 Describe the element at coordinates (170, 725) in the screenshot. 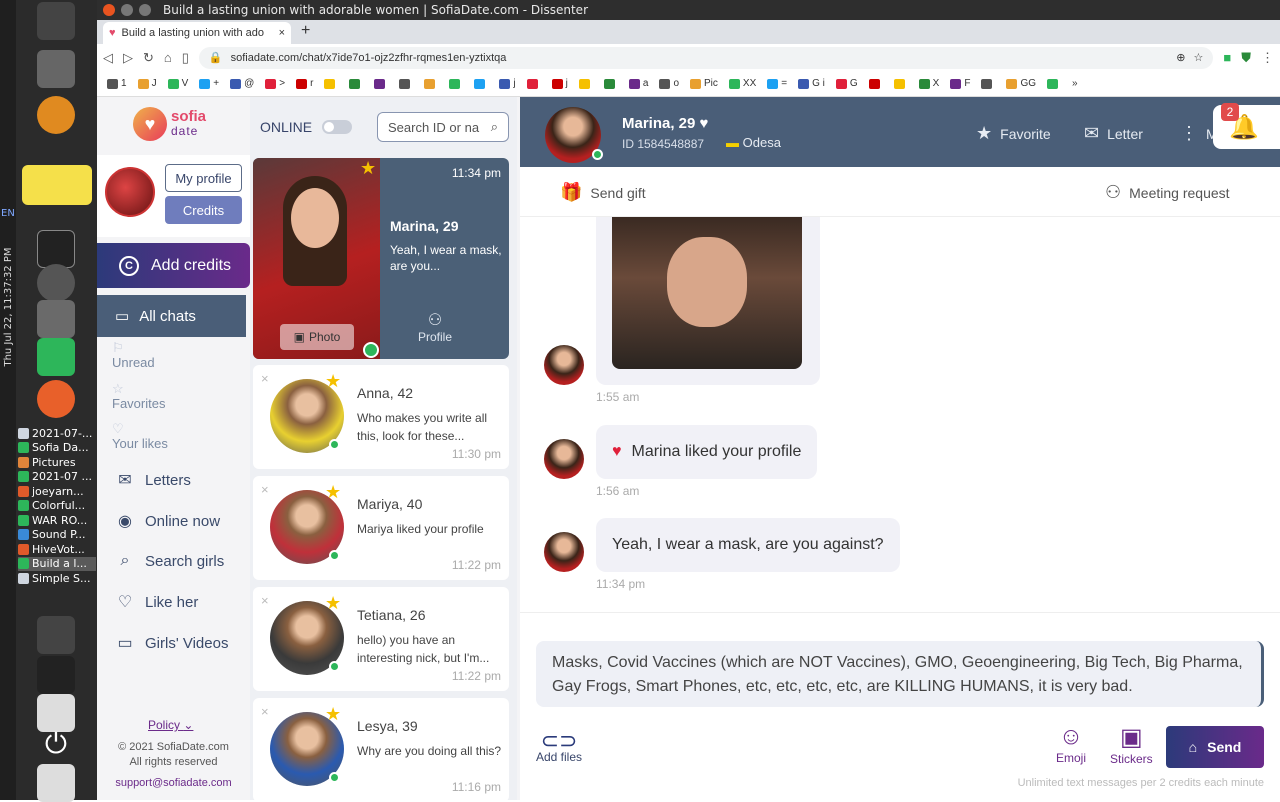

I see `policy-link: Policy ⌄` at that location.